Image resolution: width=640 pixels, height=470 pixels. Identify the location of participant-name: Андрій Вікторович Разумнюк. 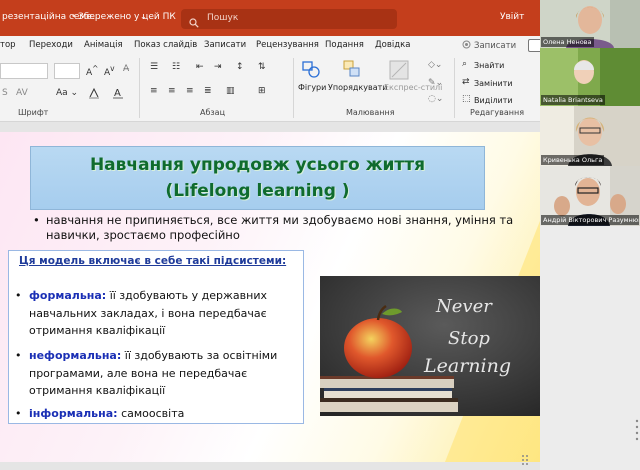
(590, 220).